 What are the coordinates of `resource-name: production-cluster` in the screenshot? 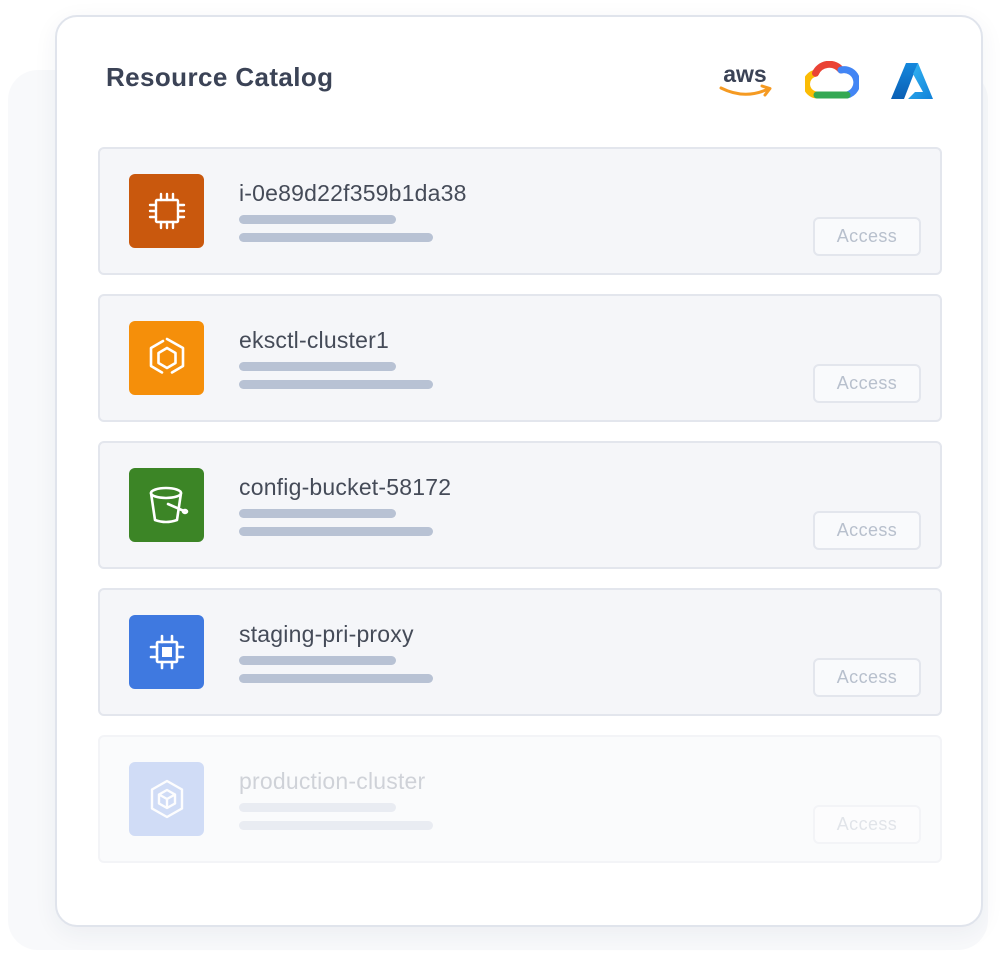 It's located at (332, 781).